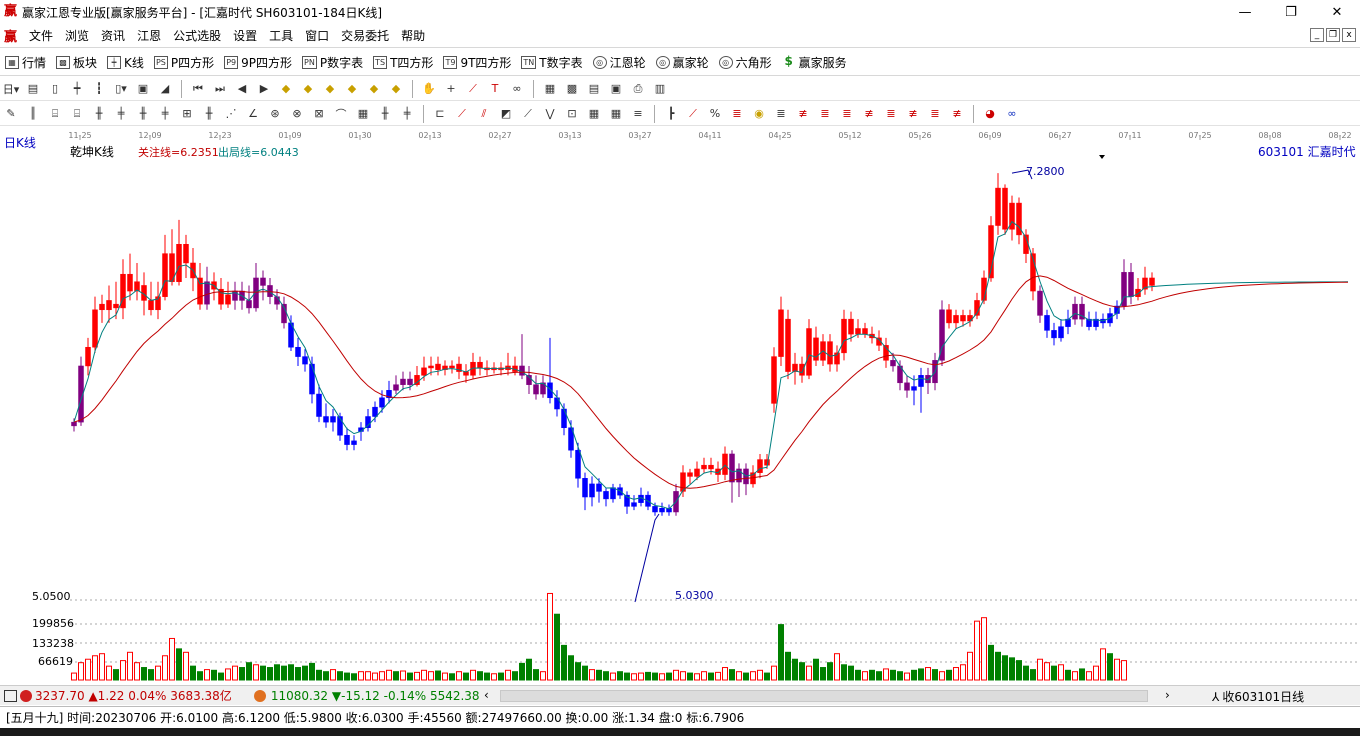 The image size is (1360, 736). Describe the element at coordinates (638, 114) in the screenshot. I see `lines-icon: ≡` at that location.